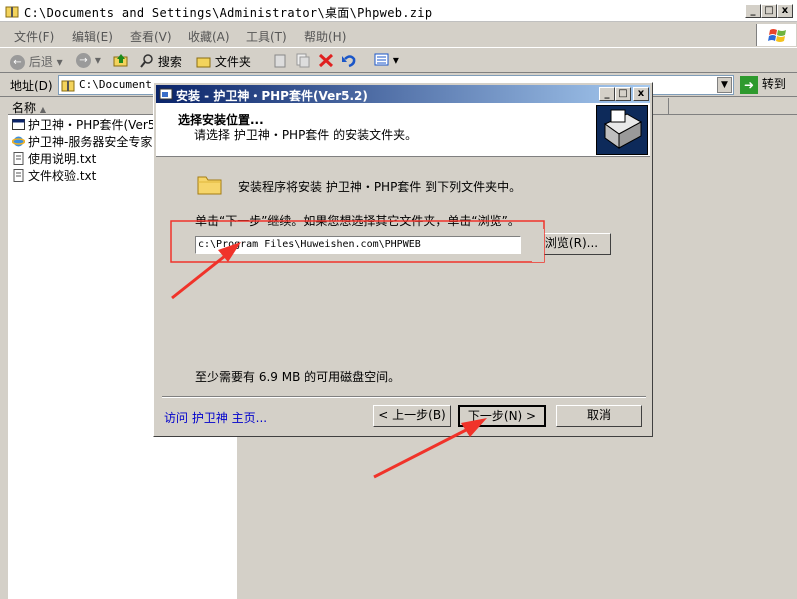  Describe the element at coordinates (474, 427) in the screenshot. I see `arrow-to-next-head` at that location.